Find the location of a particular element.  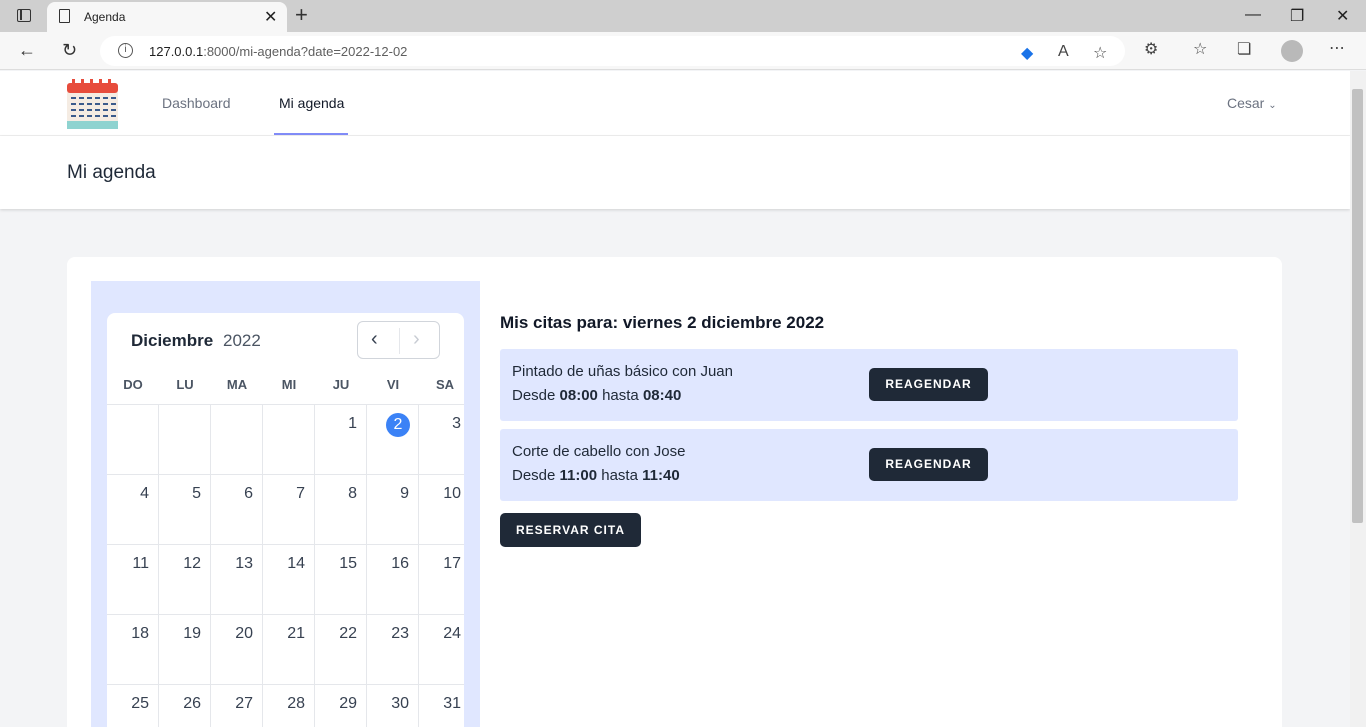

calendar-day-cell: 30 is located at coordinates (392, 705).